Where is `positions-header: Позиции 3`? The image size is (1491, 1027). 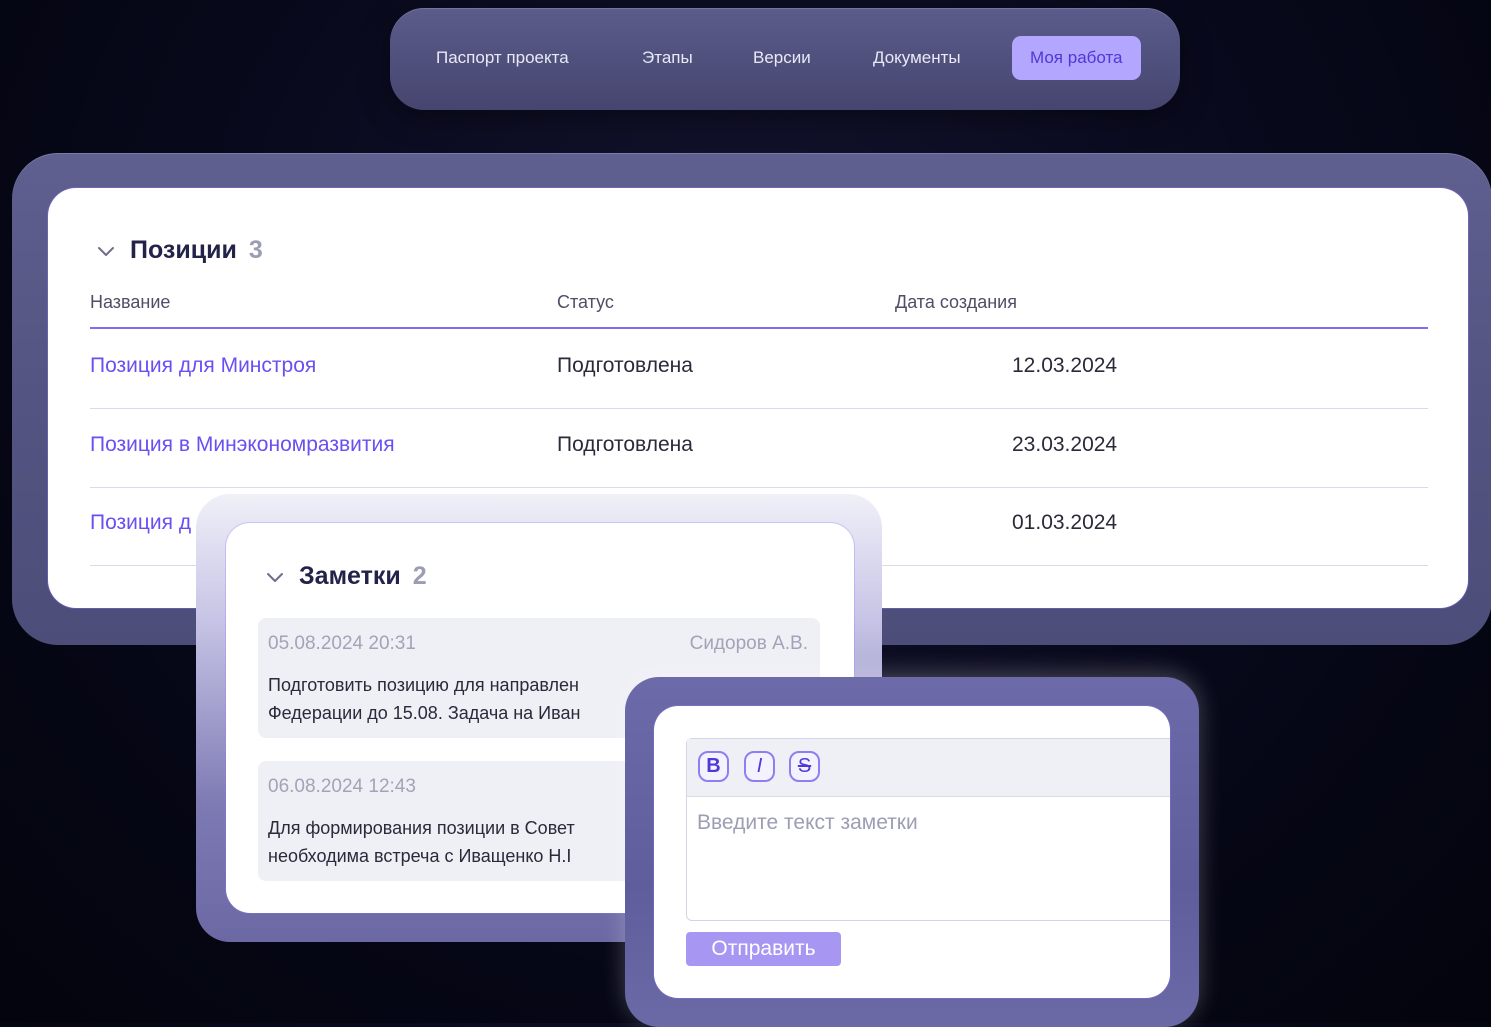
positions-header: Позиции 3 is located at coordinates (178, 250).